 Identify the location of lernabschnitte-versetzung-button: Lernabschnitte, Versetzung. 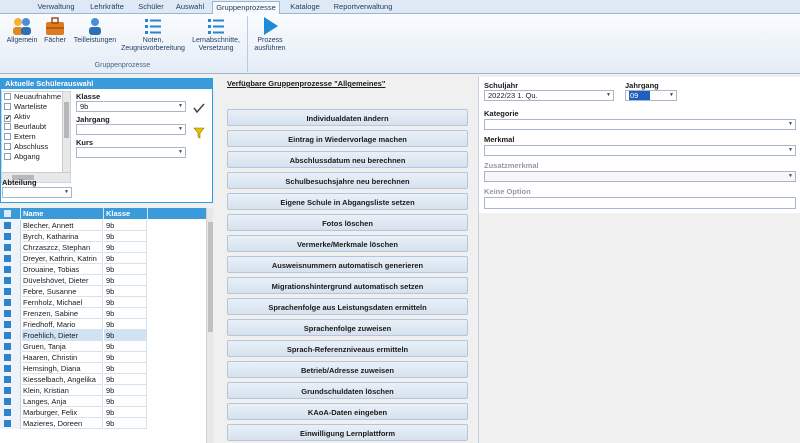
(216, 38).